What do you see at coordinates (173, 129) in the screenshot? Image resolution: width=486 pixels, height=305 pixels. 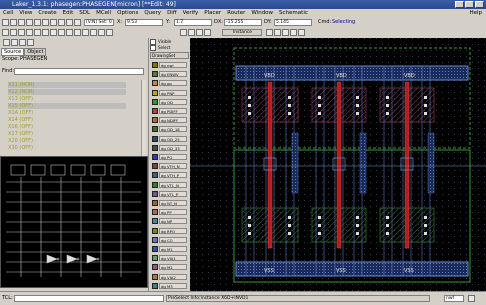 I see `layer-button: dg OD_18` at bounding box center [173, 129].